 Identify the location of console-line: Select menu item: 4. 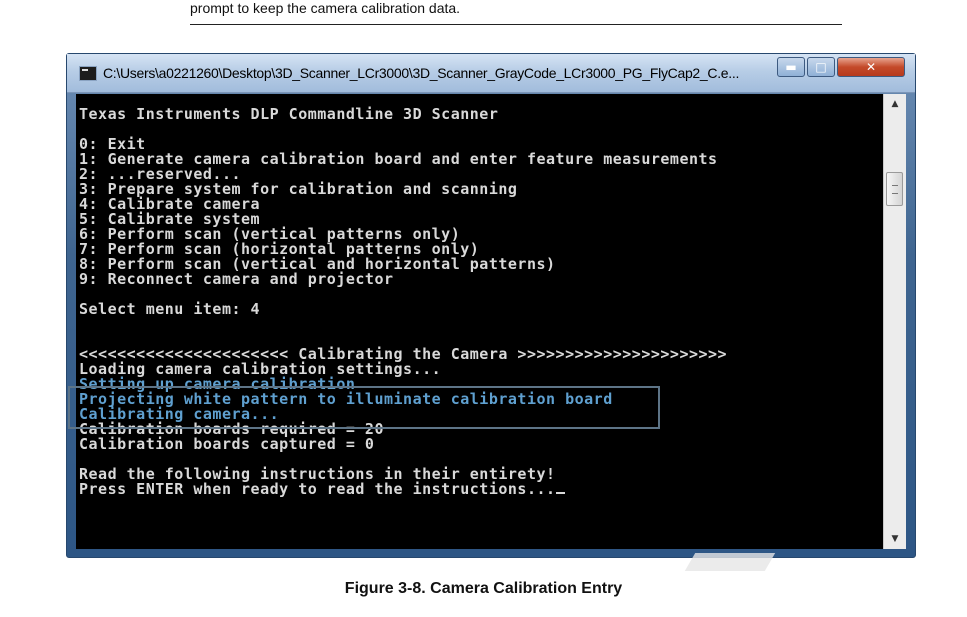
(170, 309).